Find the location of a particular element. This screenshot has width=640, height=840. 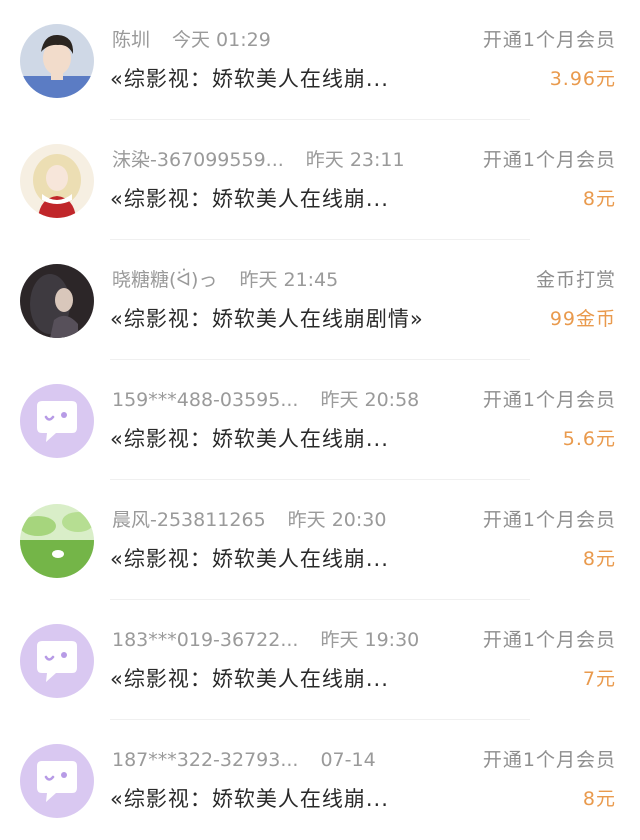

record-header: 159***488-03595... 昨天 20:58 is located at coordinates (265, 400).